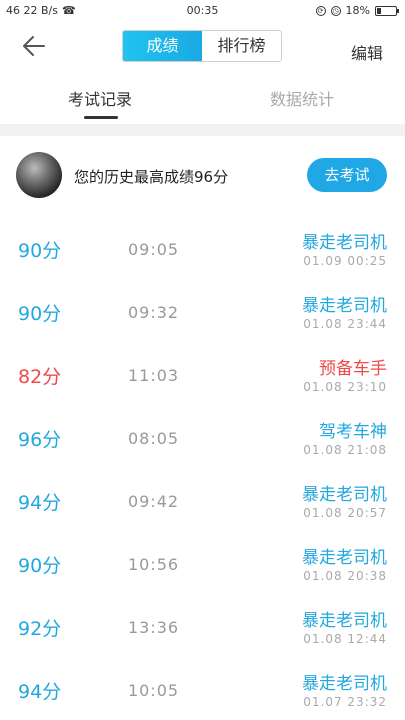  I want to click on segment-control: 成绩 排行榜, so click(202, 46).